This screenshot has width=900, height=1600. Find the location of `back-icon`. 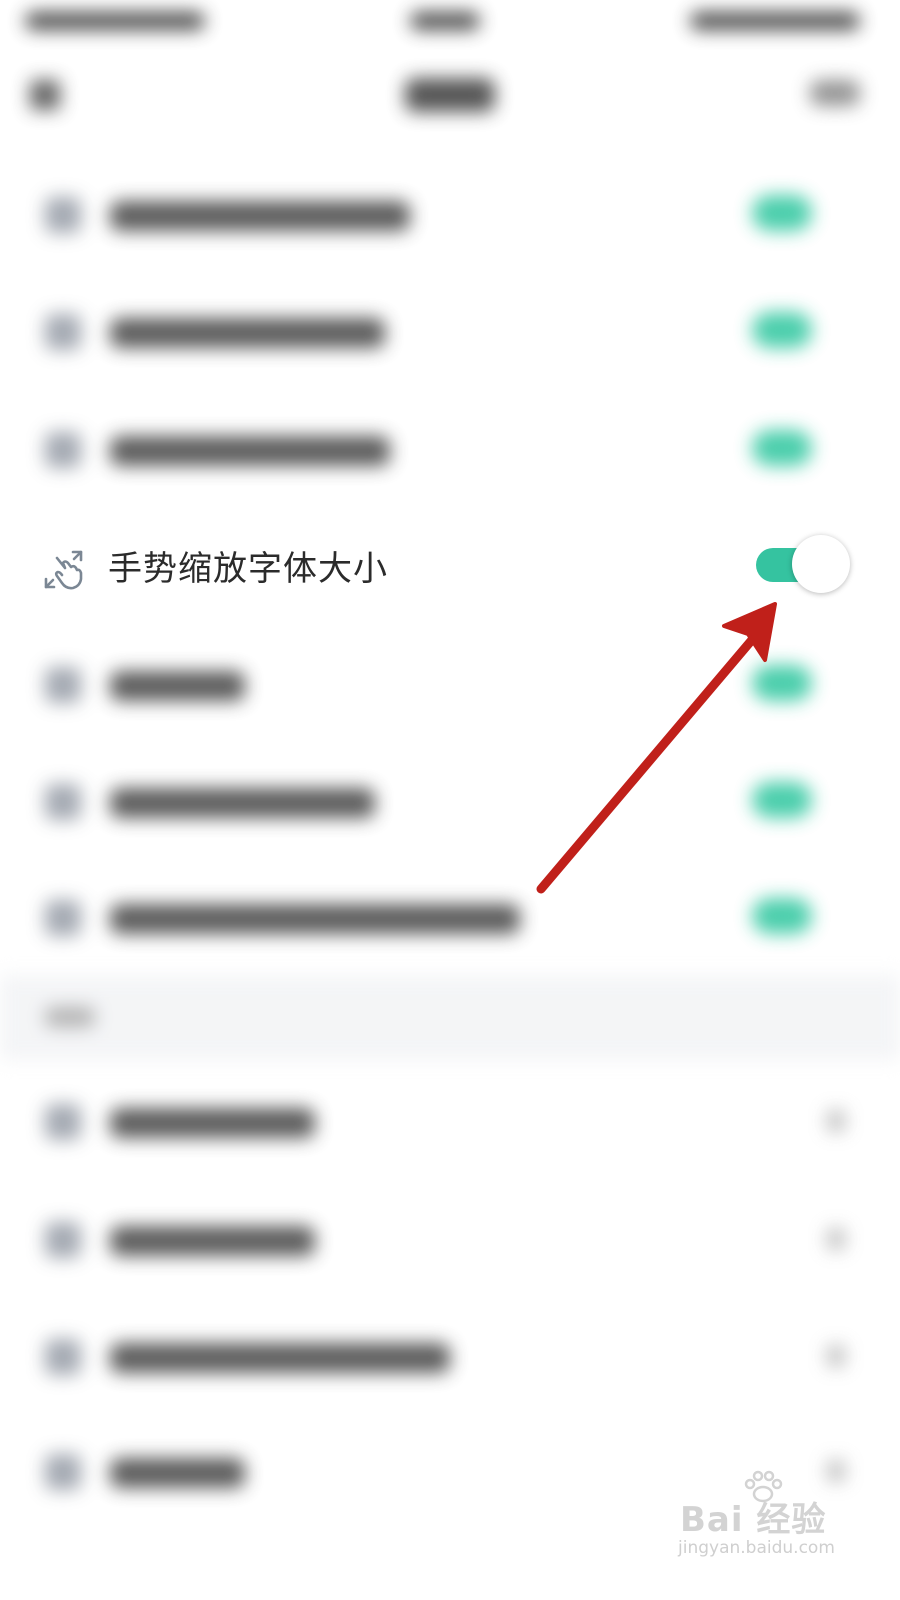

back-icon is located at coordinates (45, 95).